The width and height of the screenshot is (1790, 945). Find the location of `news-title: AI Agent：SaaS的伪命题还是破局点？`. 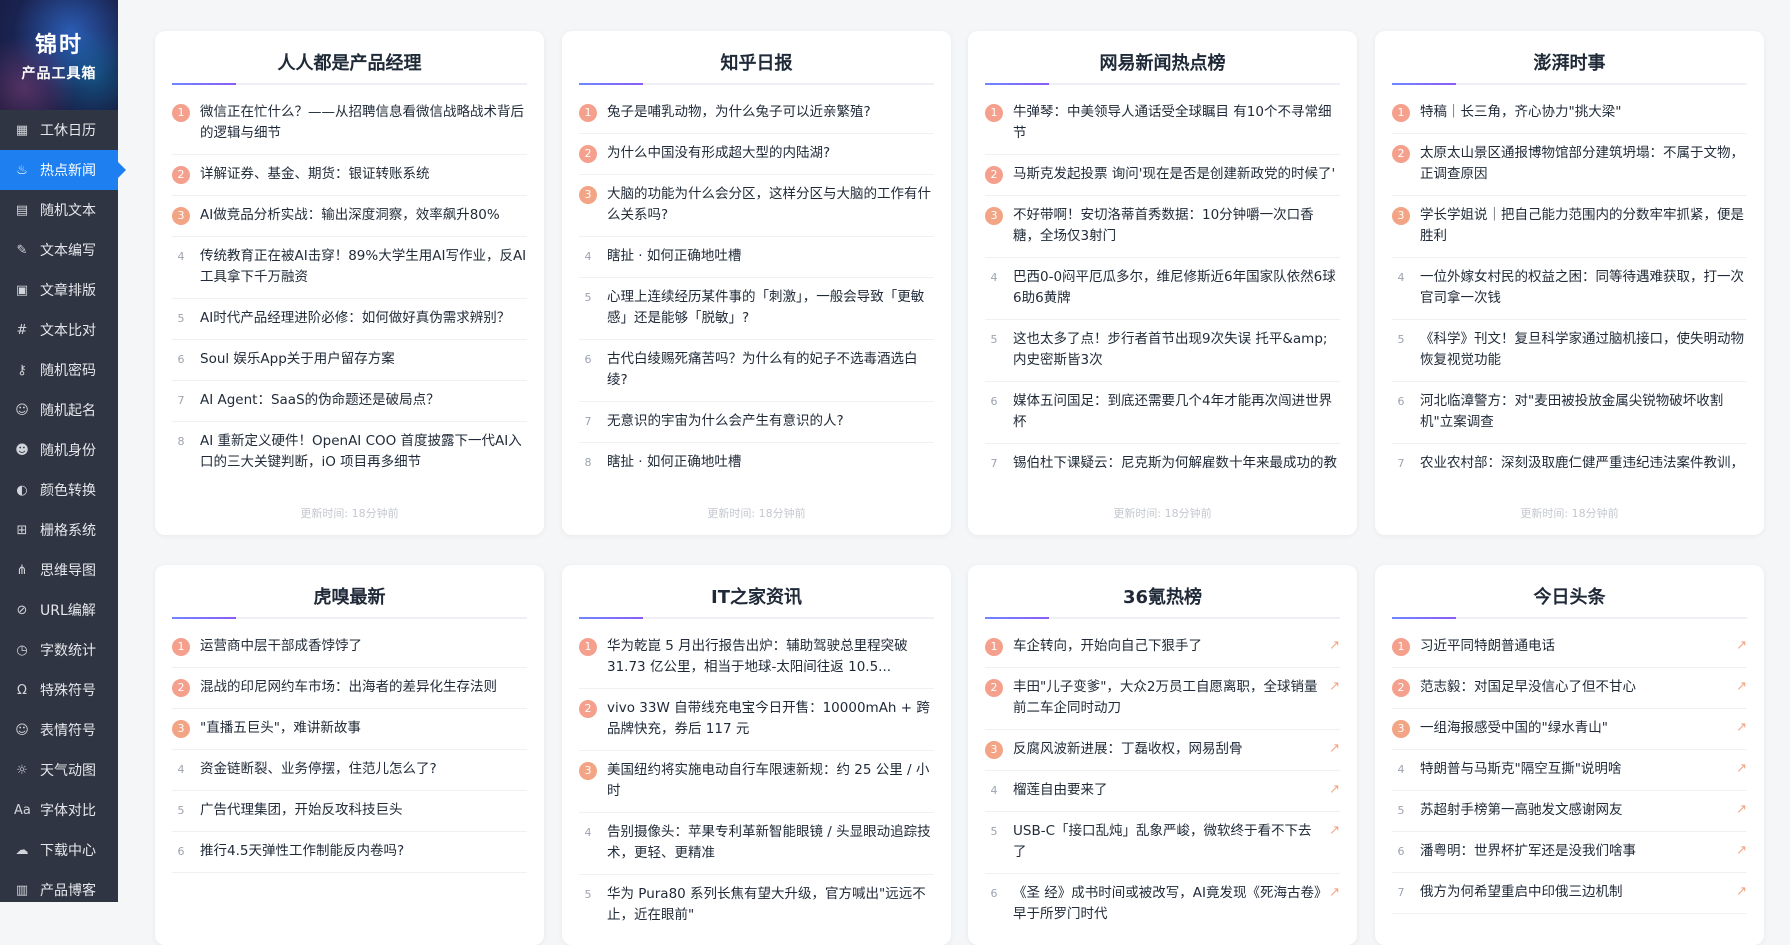

news-title: AI Agent：SaaS的伪命题还是破局点？ is located at coordinates (363, 400).